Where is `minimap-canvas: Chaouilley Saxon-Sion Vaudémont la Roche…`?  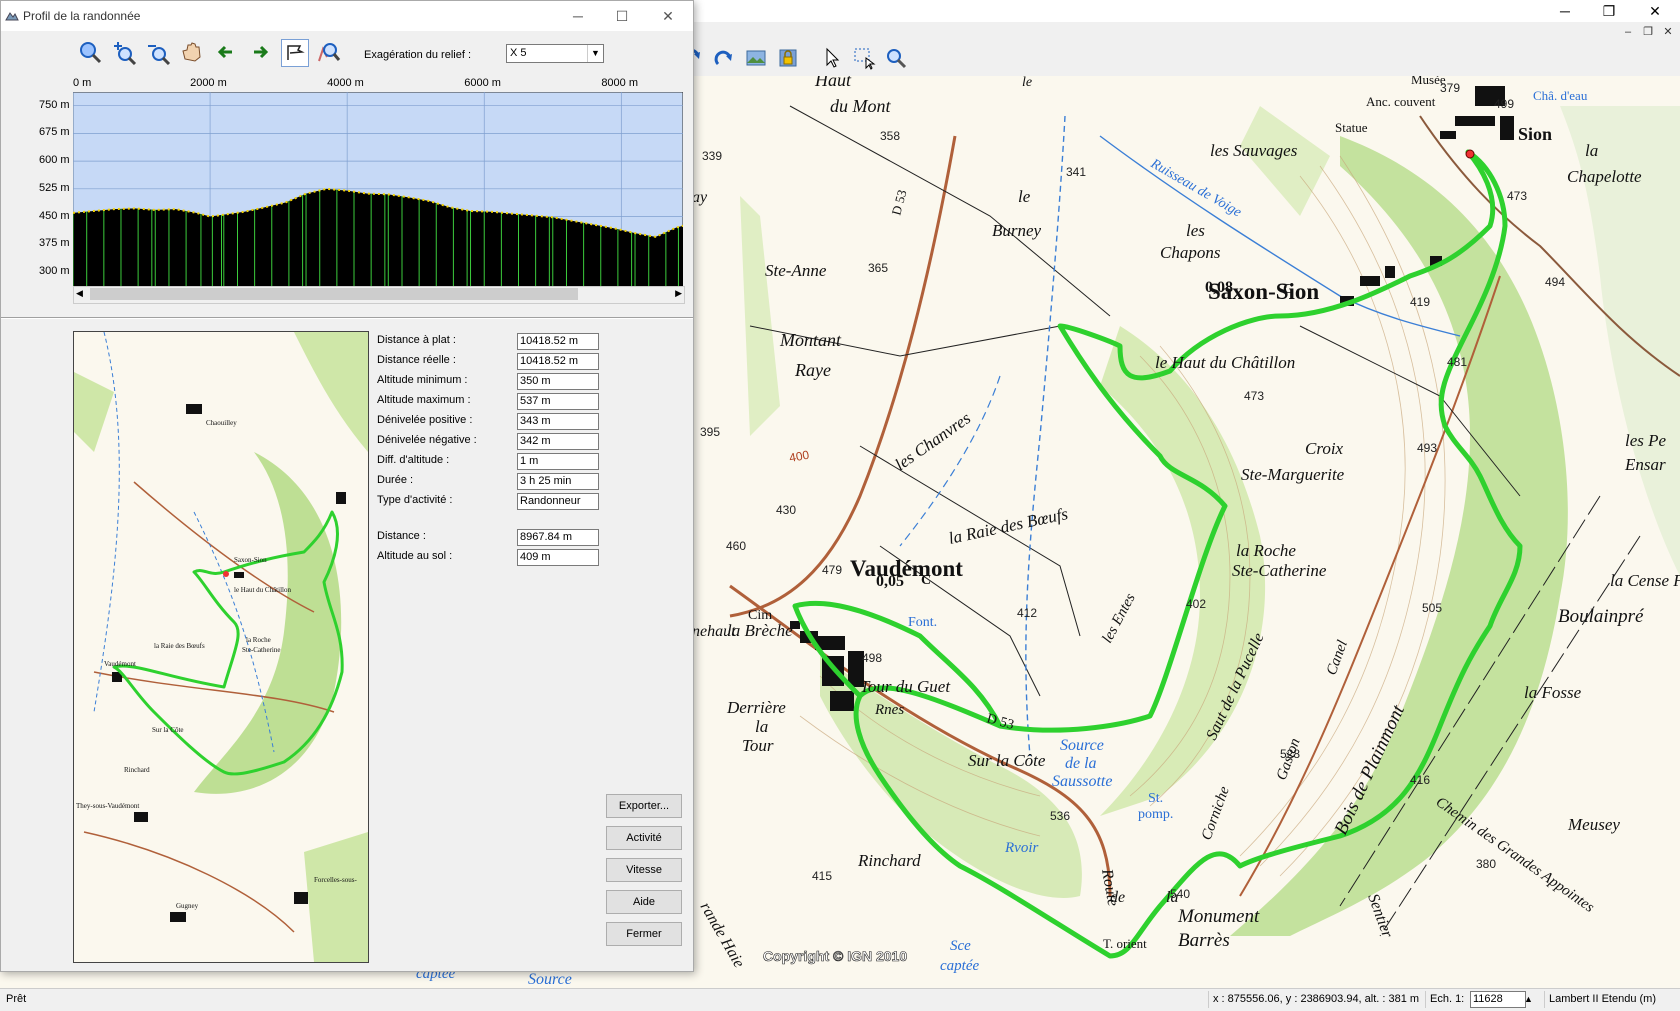
minimap-canvas: Chaouilley Saxon-Sion Vaudémont la Roche… is located at coordinates (221, 647).